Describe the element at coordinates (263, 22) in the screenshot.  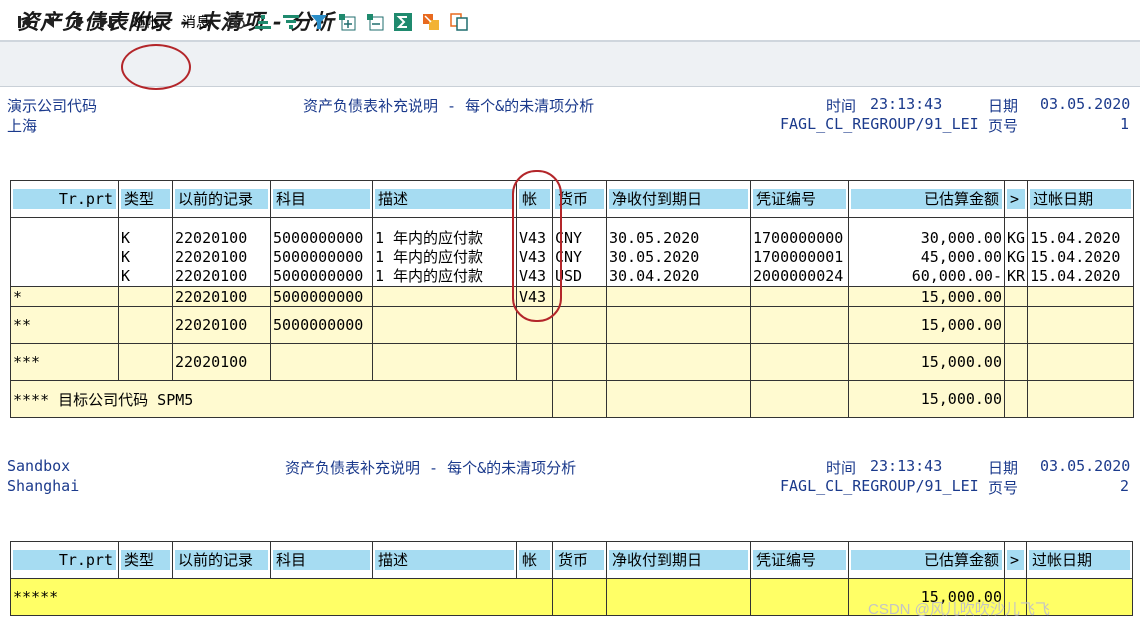
I see `sort-asc-icon` at that location.